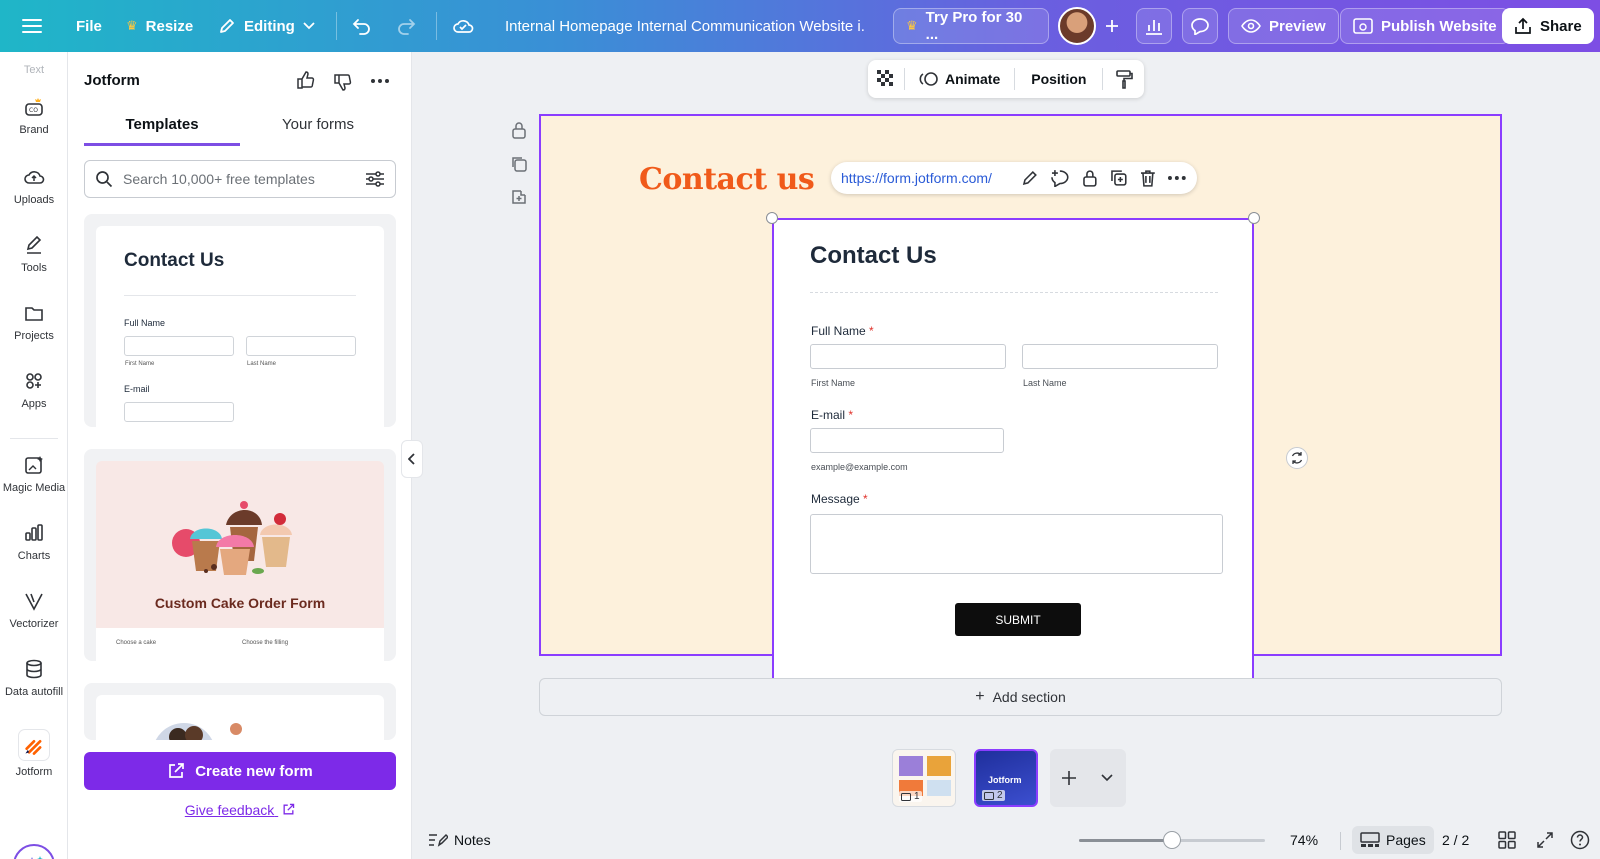 Image resolution: width=1600 pixels, height=859 pixels. Describe the element at coordinates (1148, 178) in the screenshot. I see `trash-icon` at that location.